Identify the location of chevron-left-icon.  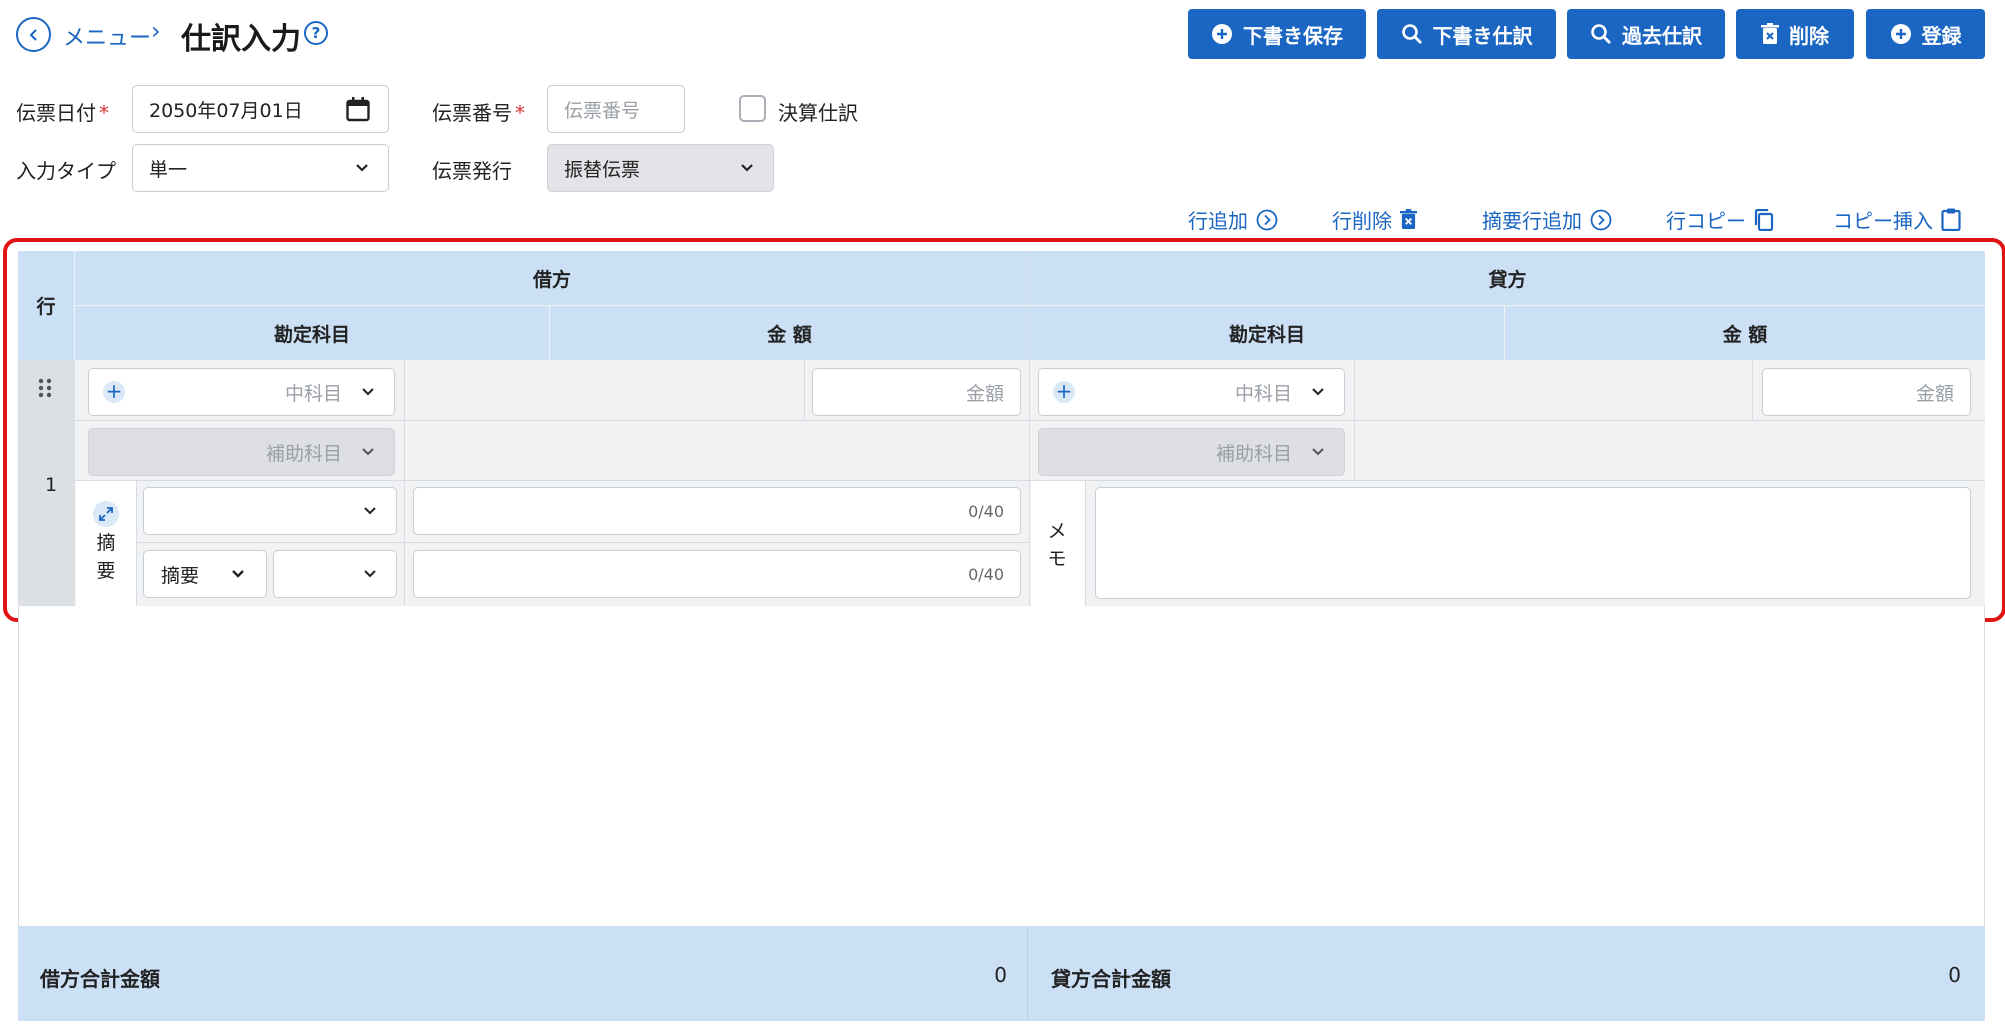
(33, 34).